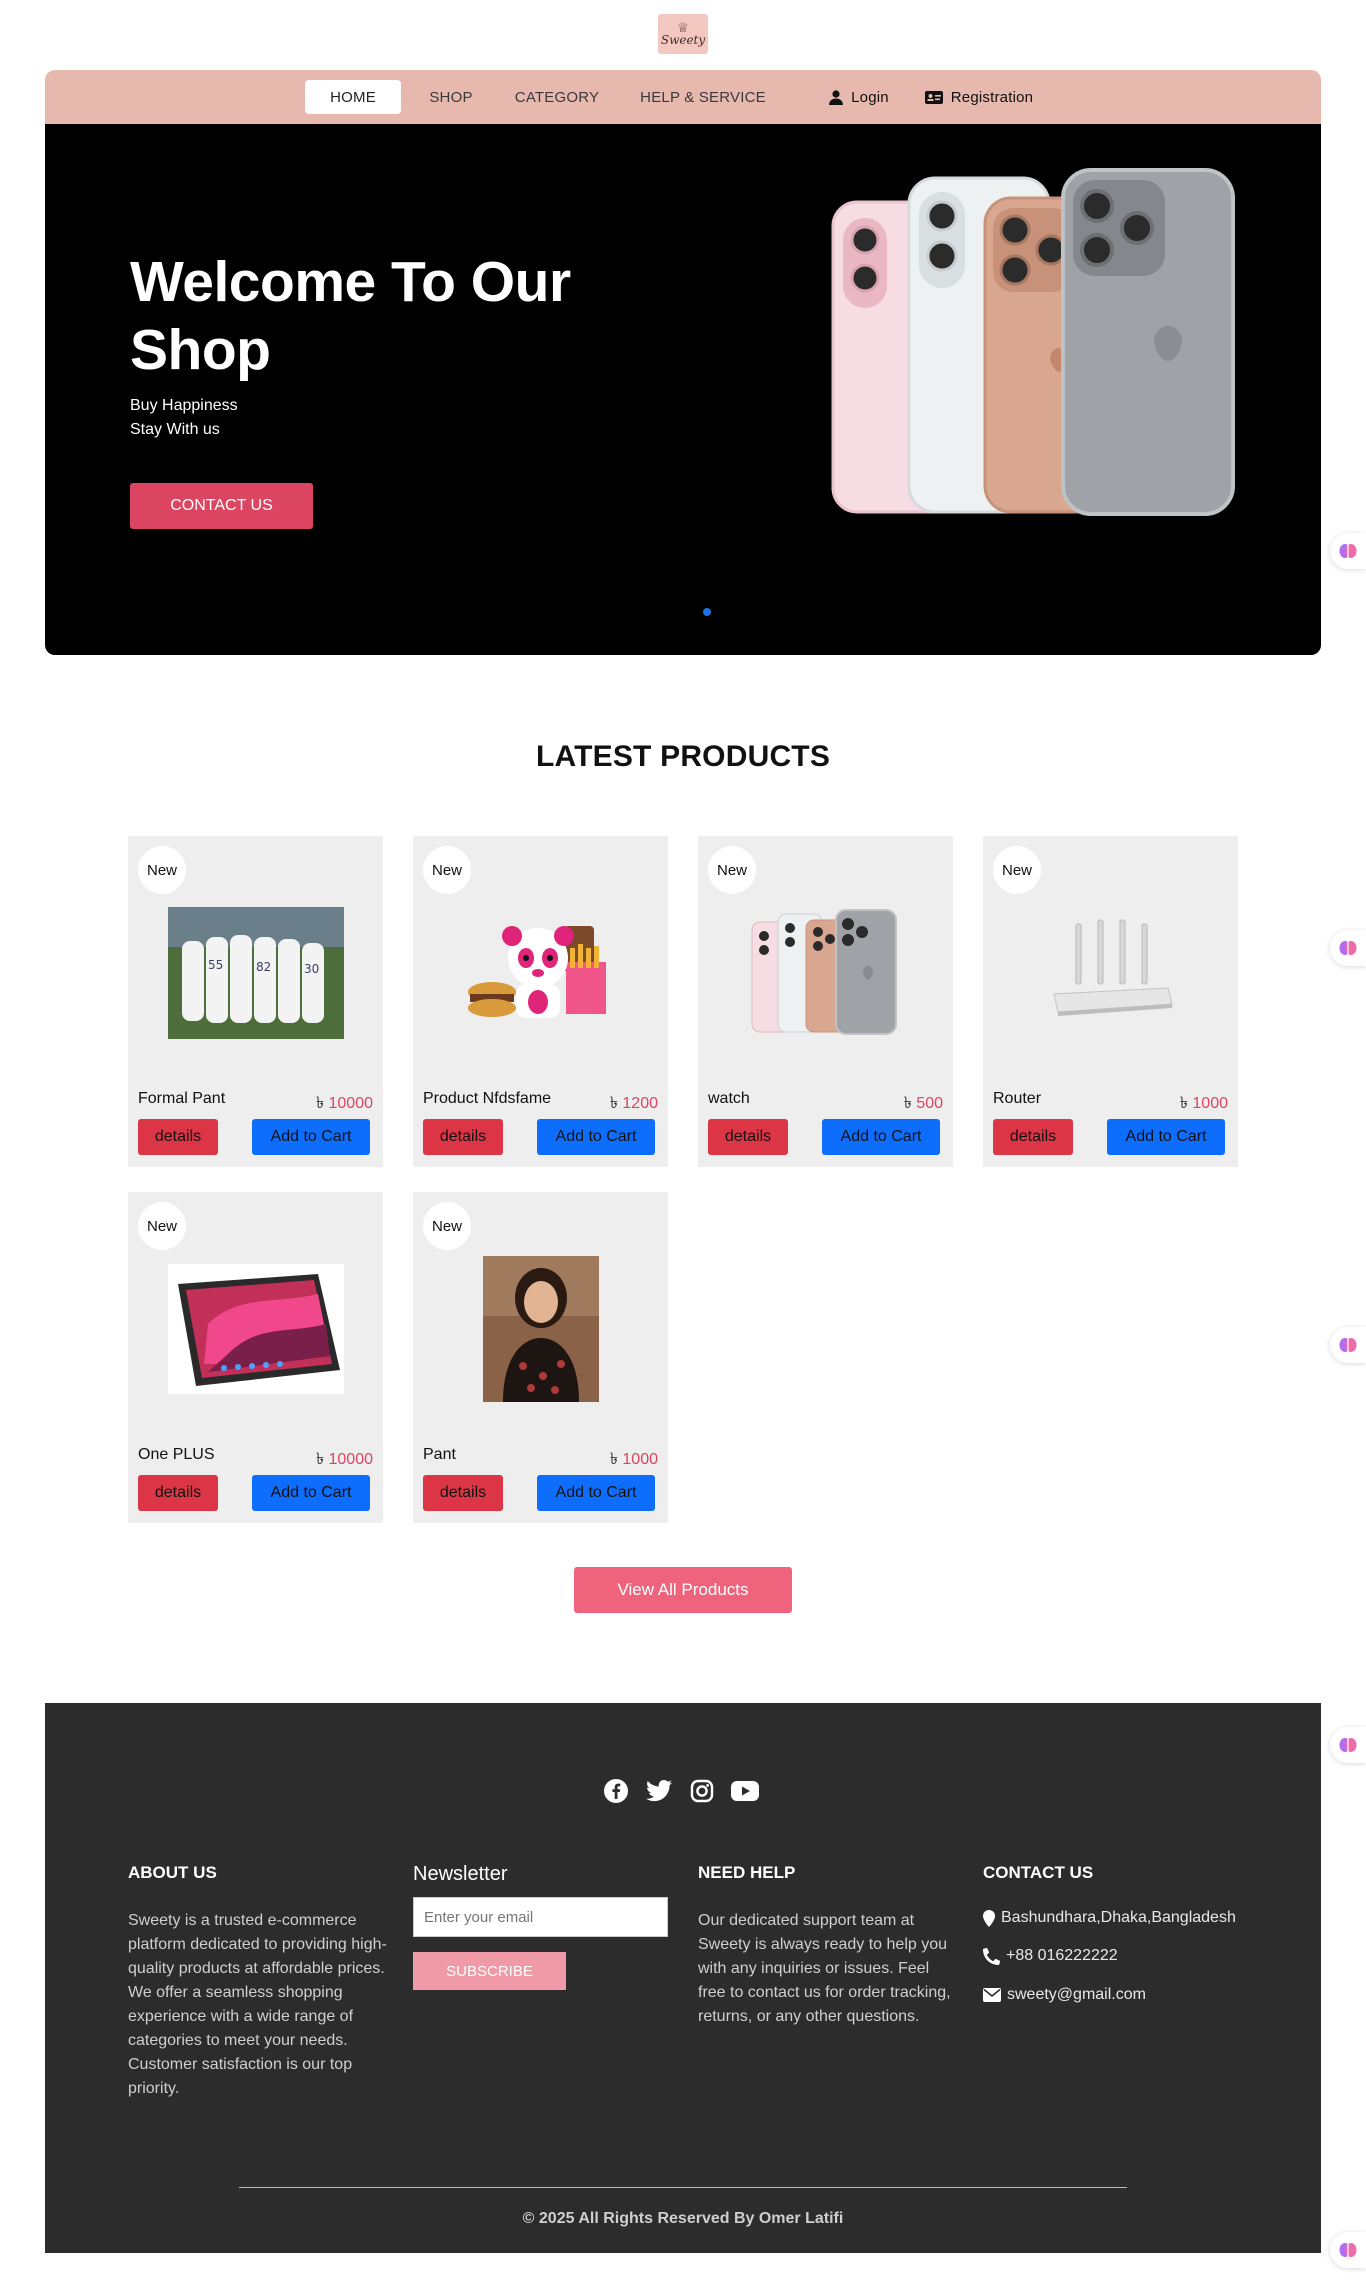 The image size is (1366, 2290). Describe the element at coordinates (350, 316) in the screenshot. I see `hero-title: Welcome To Our Shop` at that location.